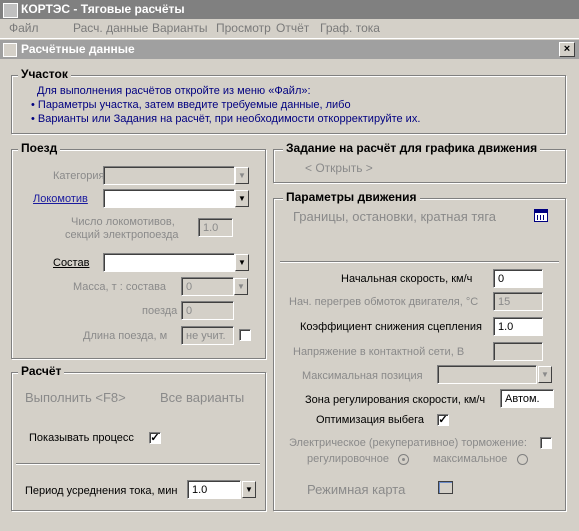  What do you see at coordinates (395, 400) in the screenshot?
I see `zona-label: Зона регулирования скорости, км/ч` at bounding box center [395, 400].